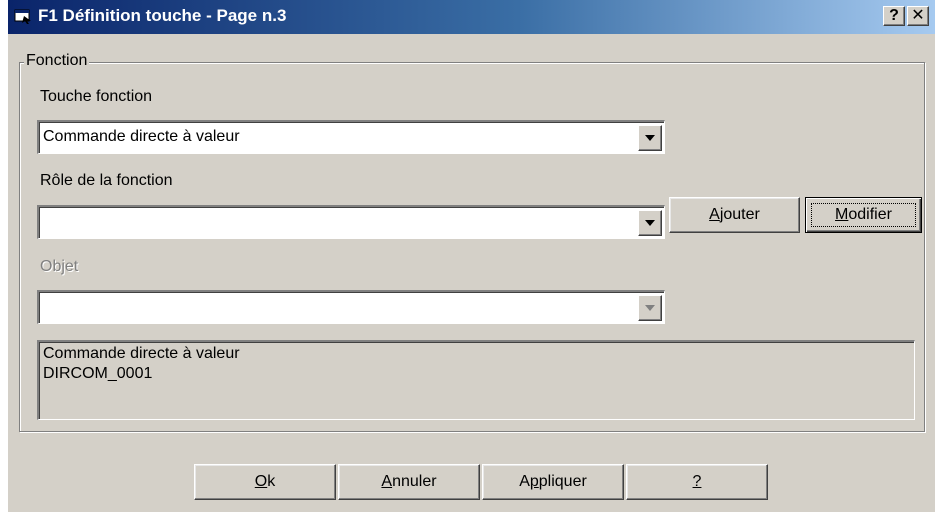  I want to click on appliquer-button: Appliquer, so click(553, 482).